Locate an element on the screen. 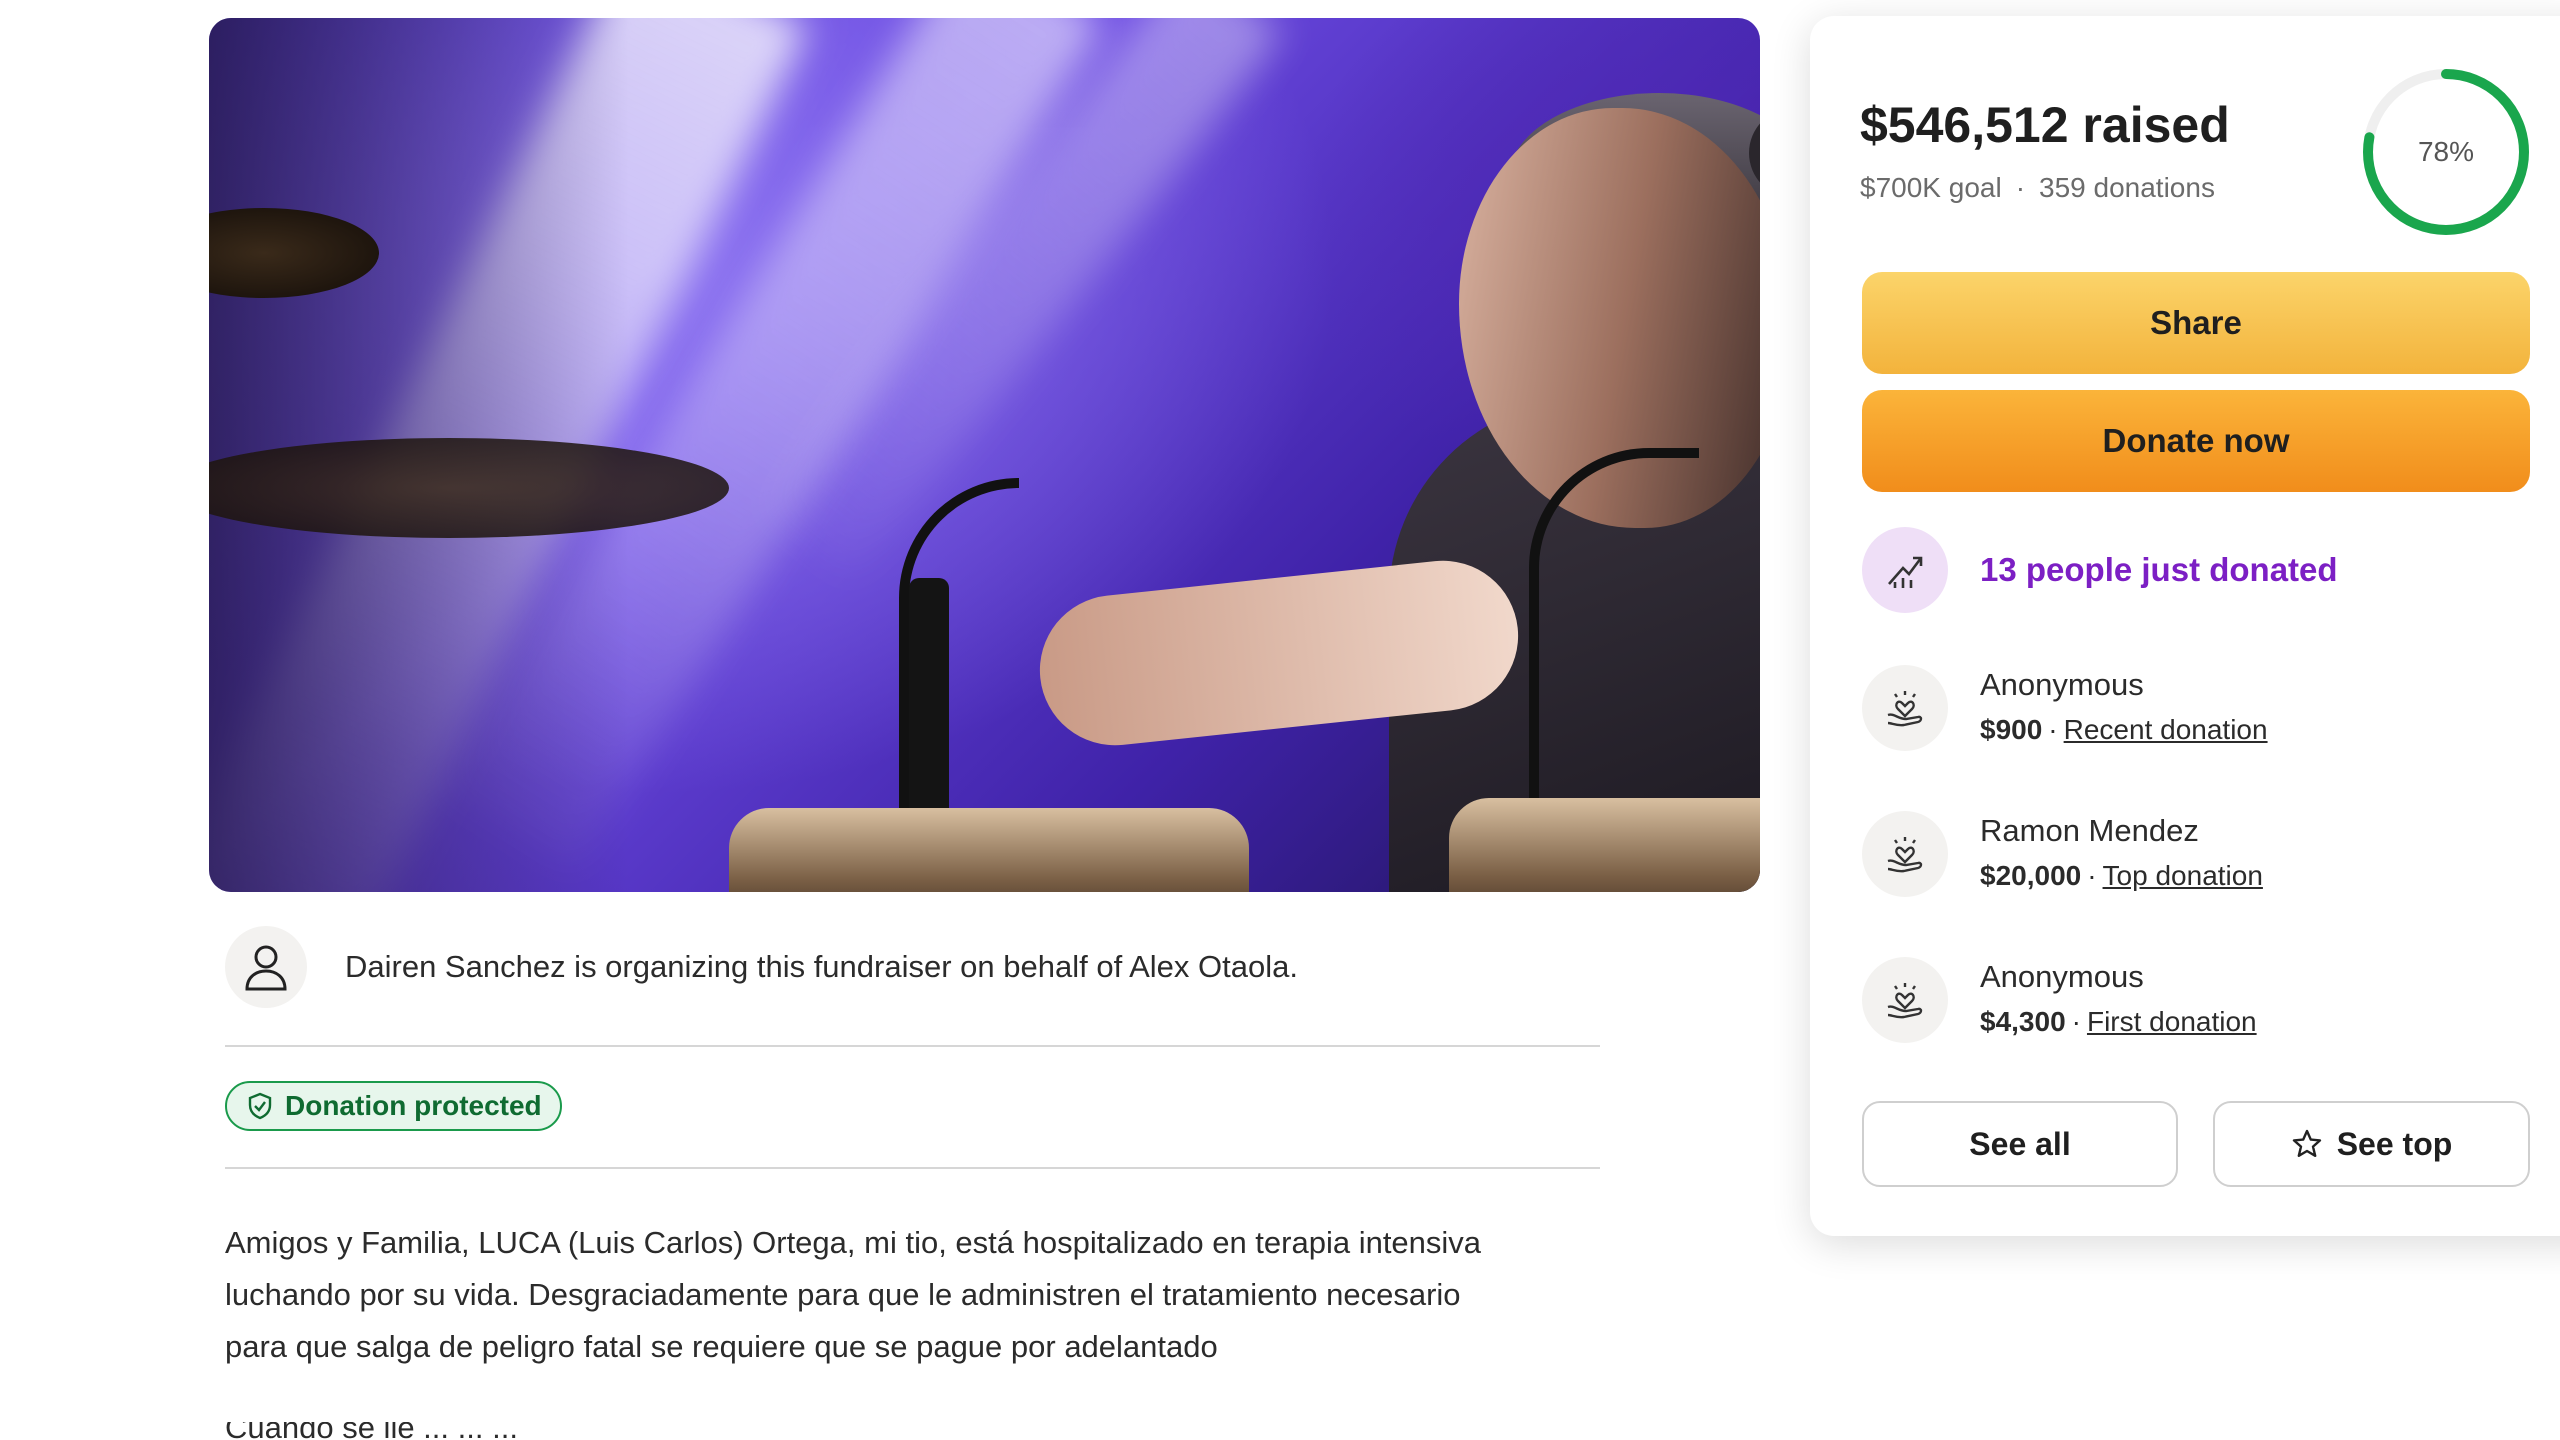  star-outline-icon is located at coordinates (2306, 1143).